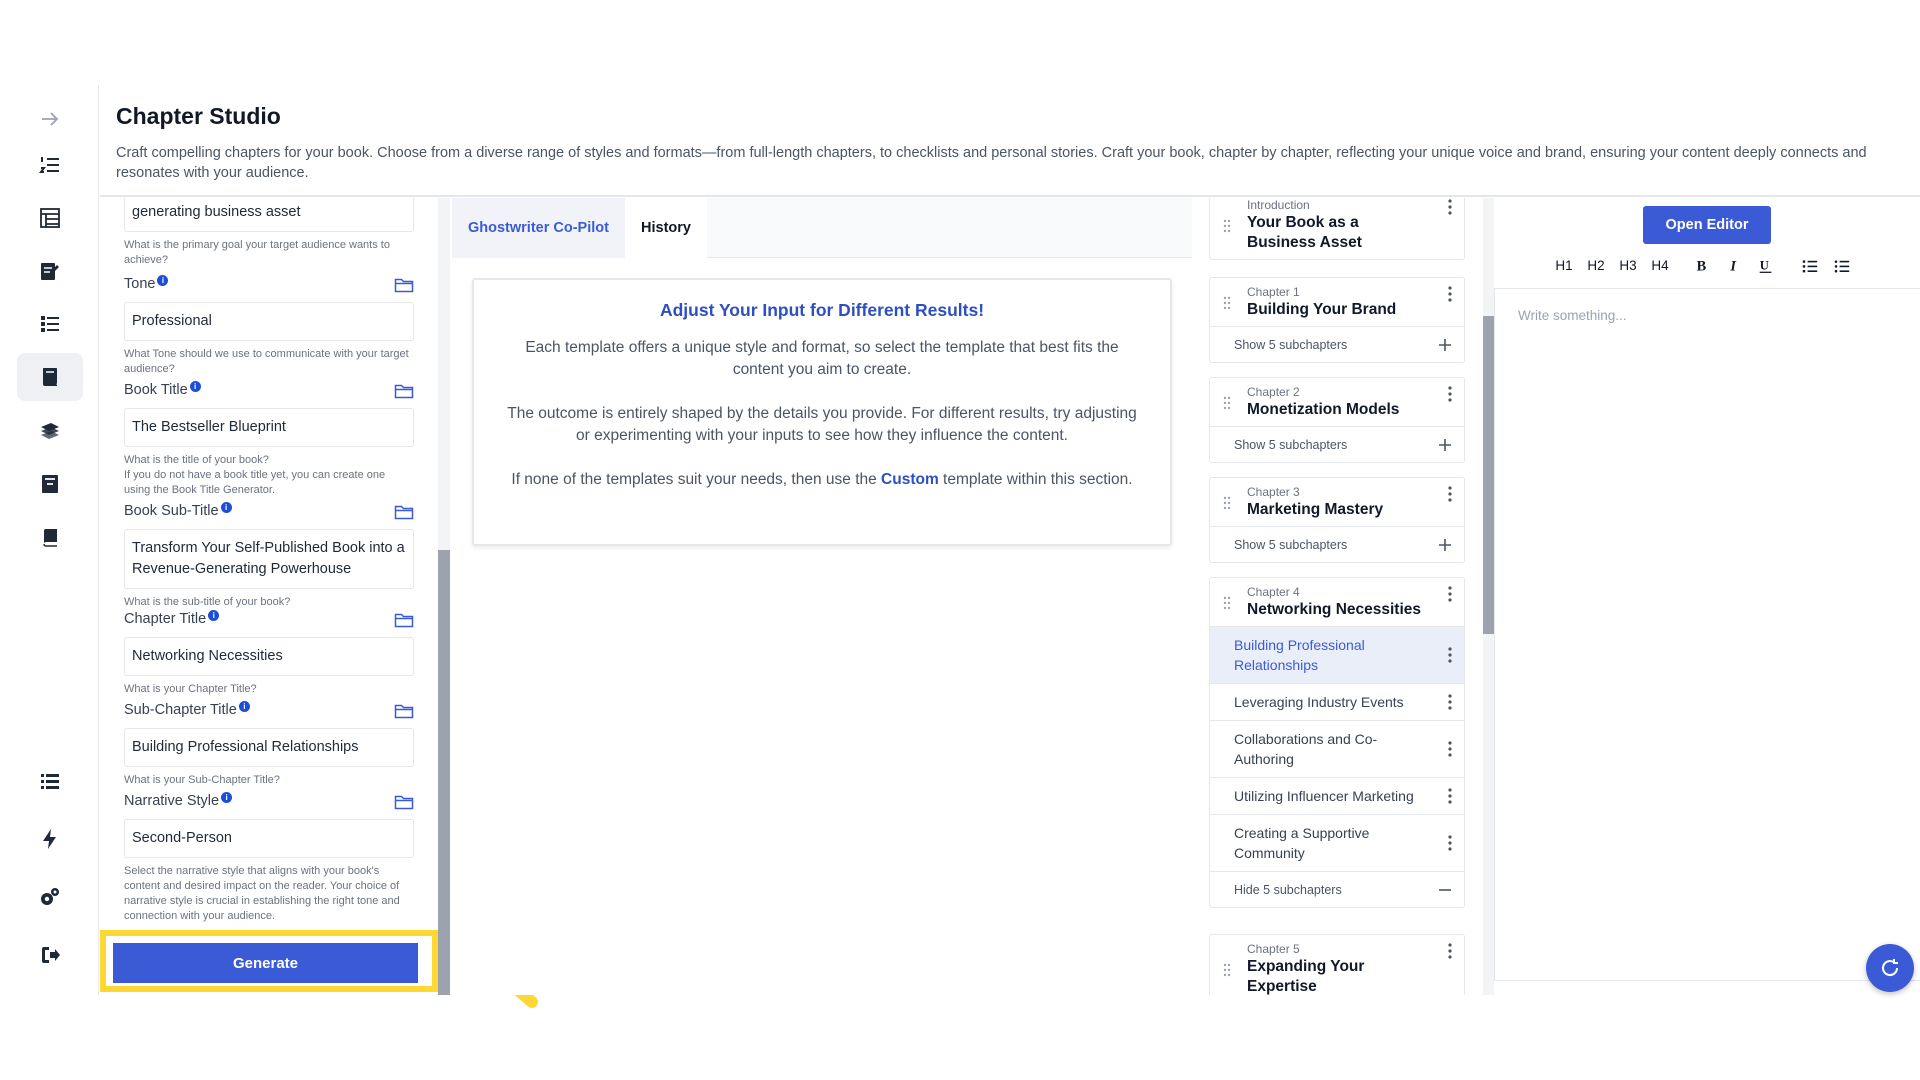 Image resolution: width=1920 pixels, height=1080 pixels. What do you see at coordinates (1337, 964) in the screenshot?
I see `chapter-card-5: Chapter 5 Expanding Your Expertise` at bounding box center [1337, 964].